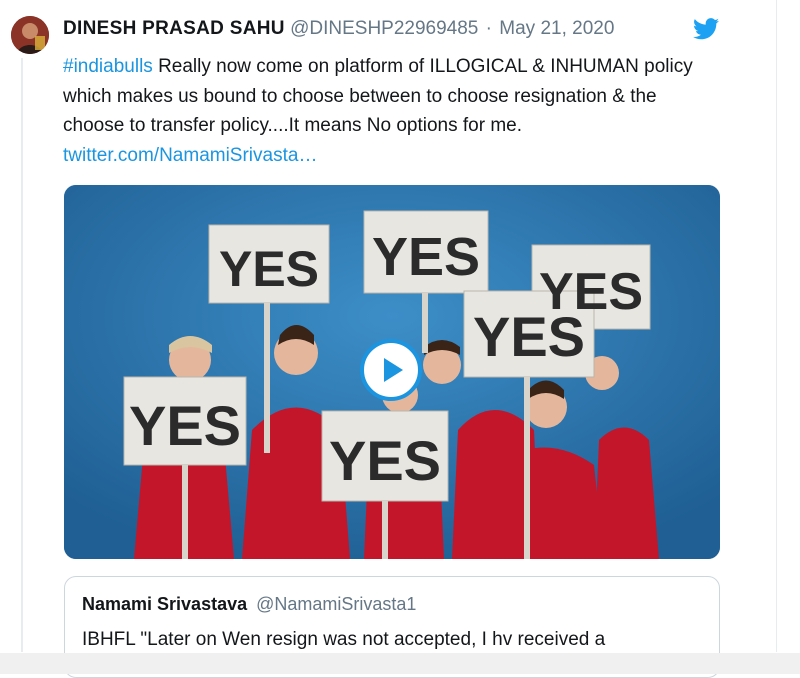 Image resolution: width=800 pixels, height=678 pixels. What do you see at coordinates (384, 28) in the screenshot?
I see `user-handle: @DINESHP22969485` at bounding box center [384, 28].